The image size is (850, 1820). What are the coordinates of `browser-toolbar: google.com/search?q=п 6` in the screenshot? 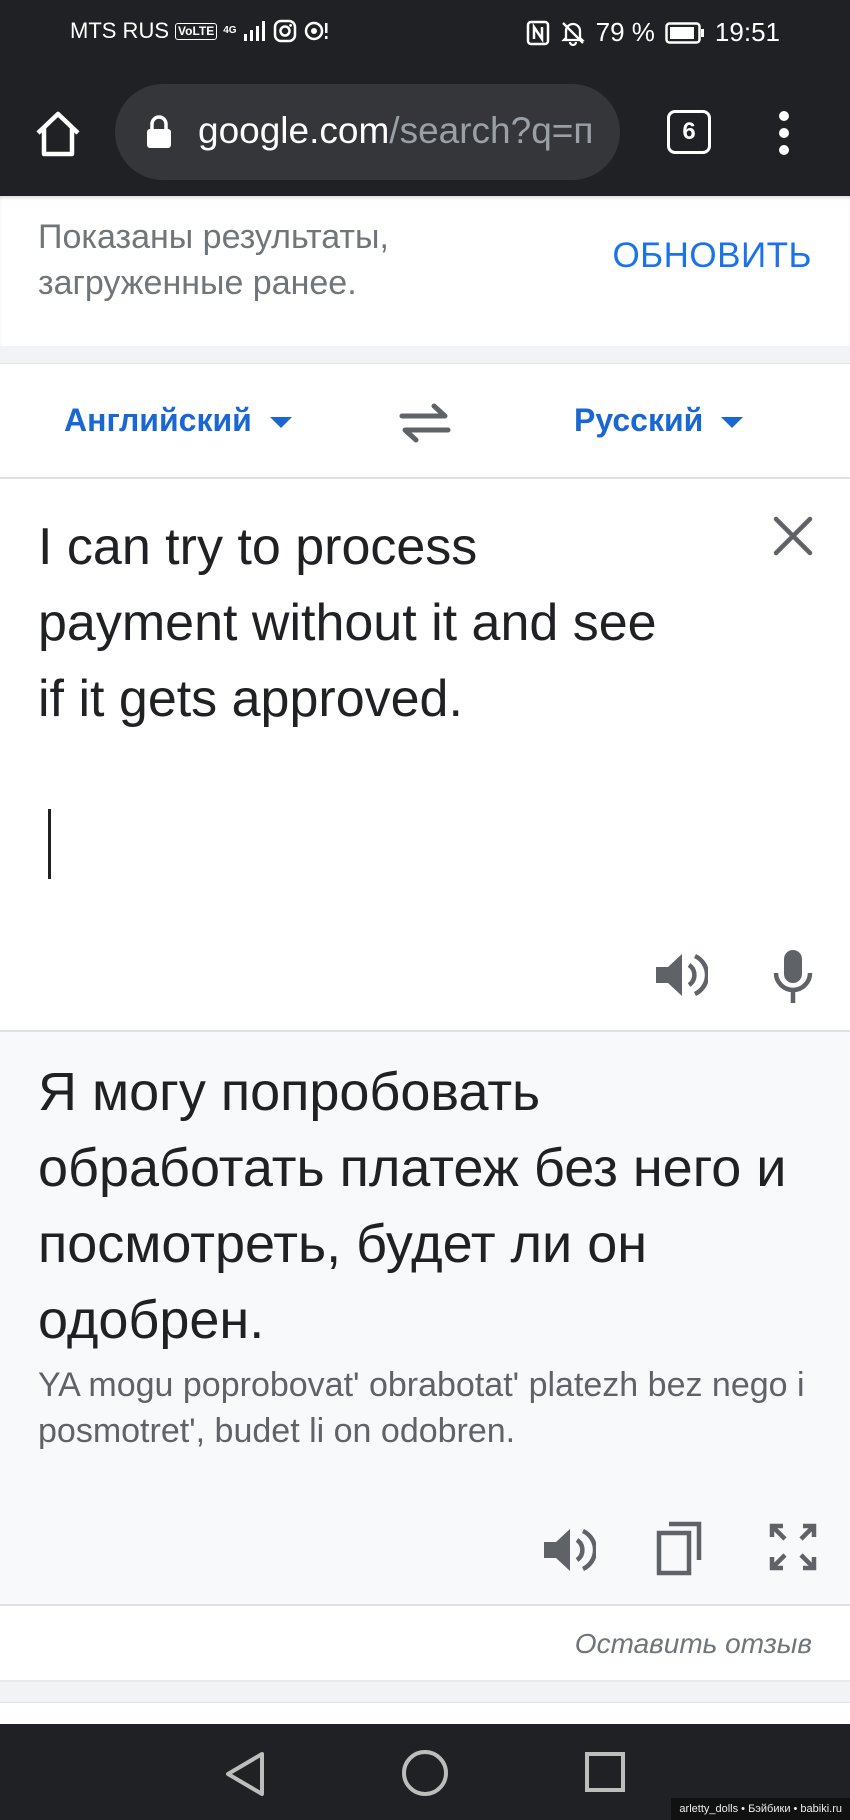 It's located at (425, 131).